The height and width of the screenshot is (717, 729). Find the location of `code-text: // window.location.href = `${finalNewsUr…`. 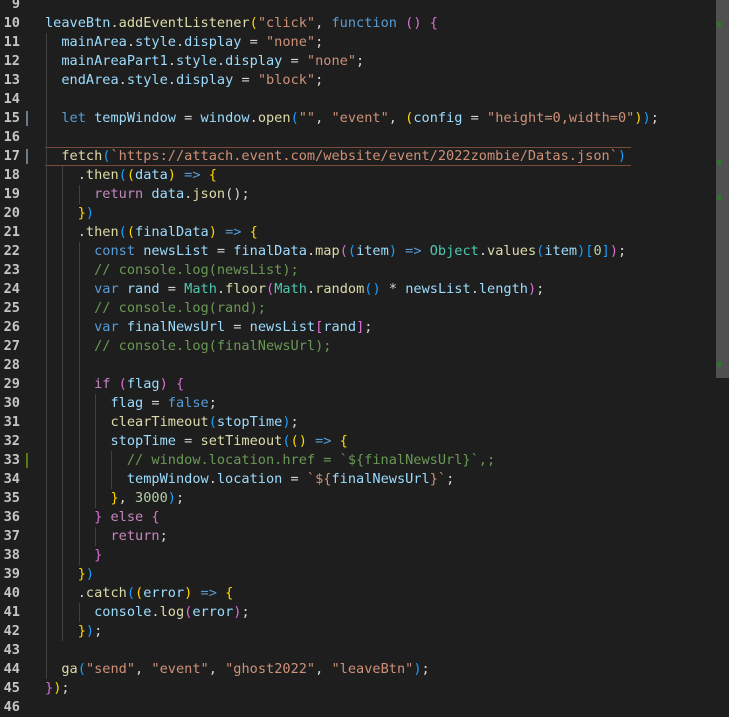

code-text: // window.location.href = `${finalNewsUr… is located at coordinates (270, 460).